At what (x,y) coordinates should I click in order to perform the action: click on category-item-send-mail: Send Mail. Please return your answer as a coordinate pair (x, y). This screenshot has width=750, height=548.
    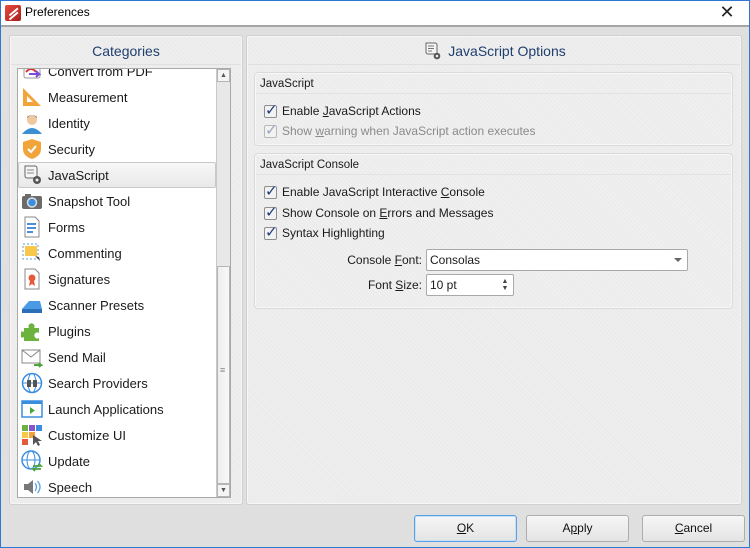
    Looking at the image, I should click on (117, 357).